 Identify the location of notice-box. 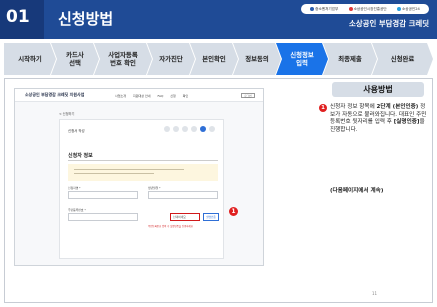
(143, 172).